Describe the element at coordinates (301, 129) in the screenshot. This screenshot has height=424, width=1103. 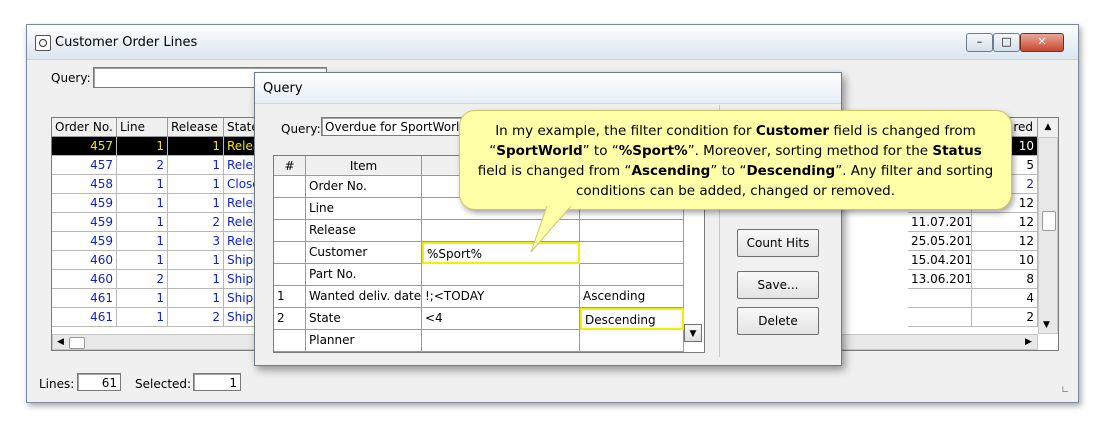
I see `dialog-query-label: Query:` at that location.